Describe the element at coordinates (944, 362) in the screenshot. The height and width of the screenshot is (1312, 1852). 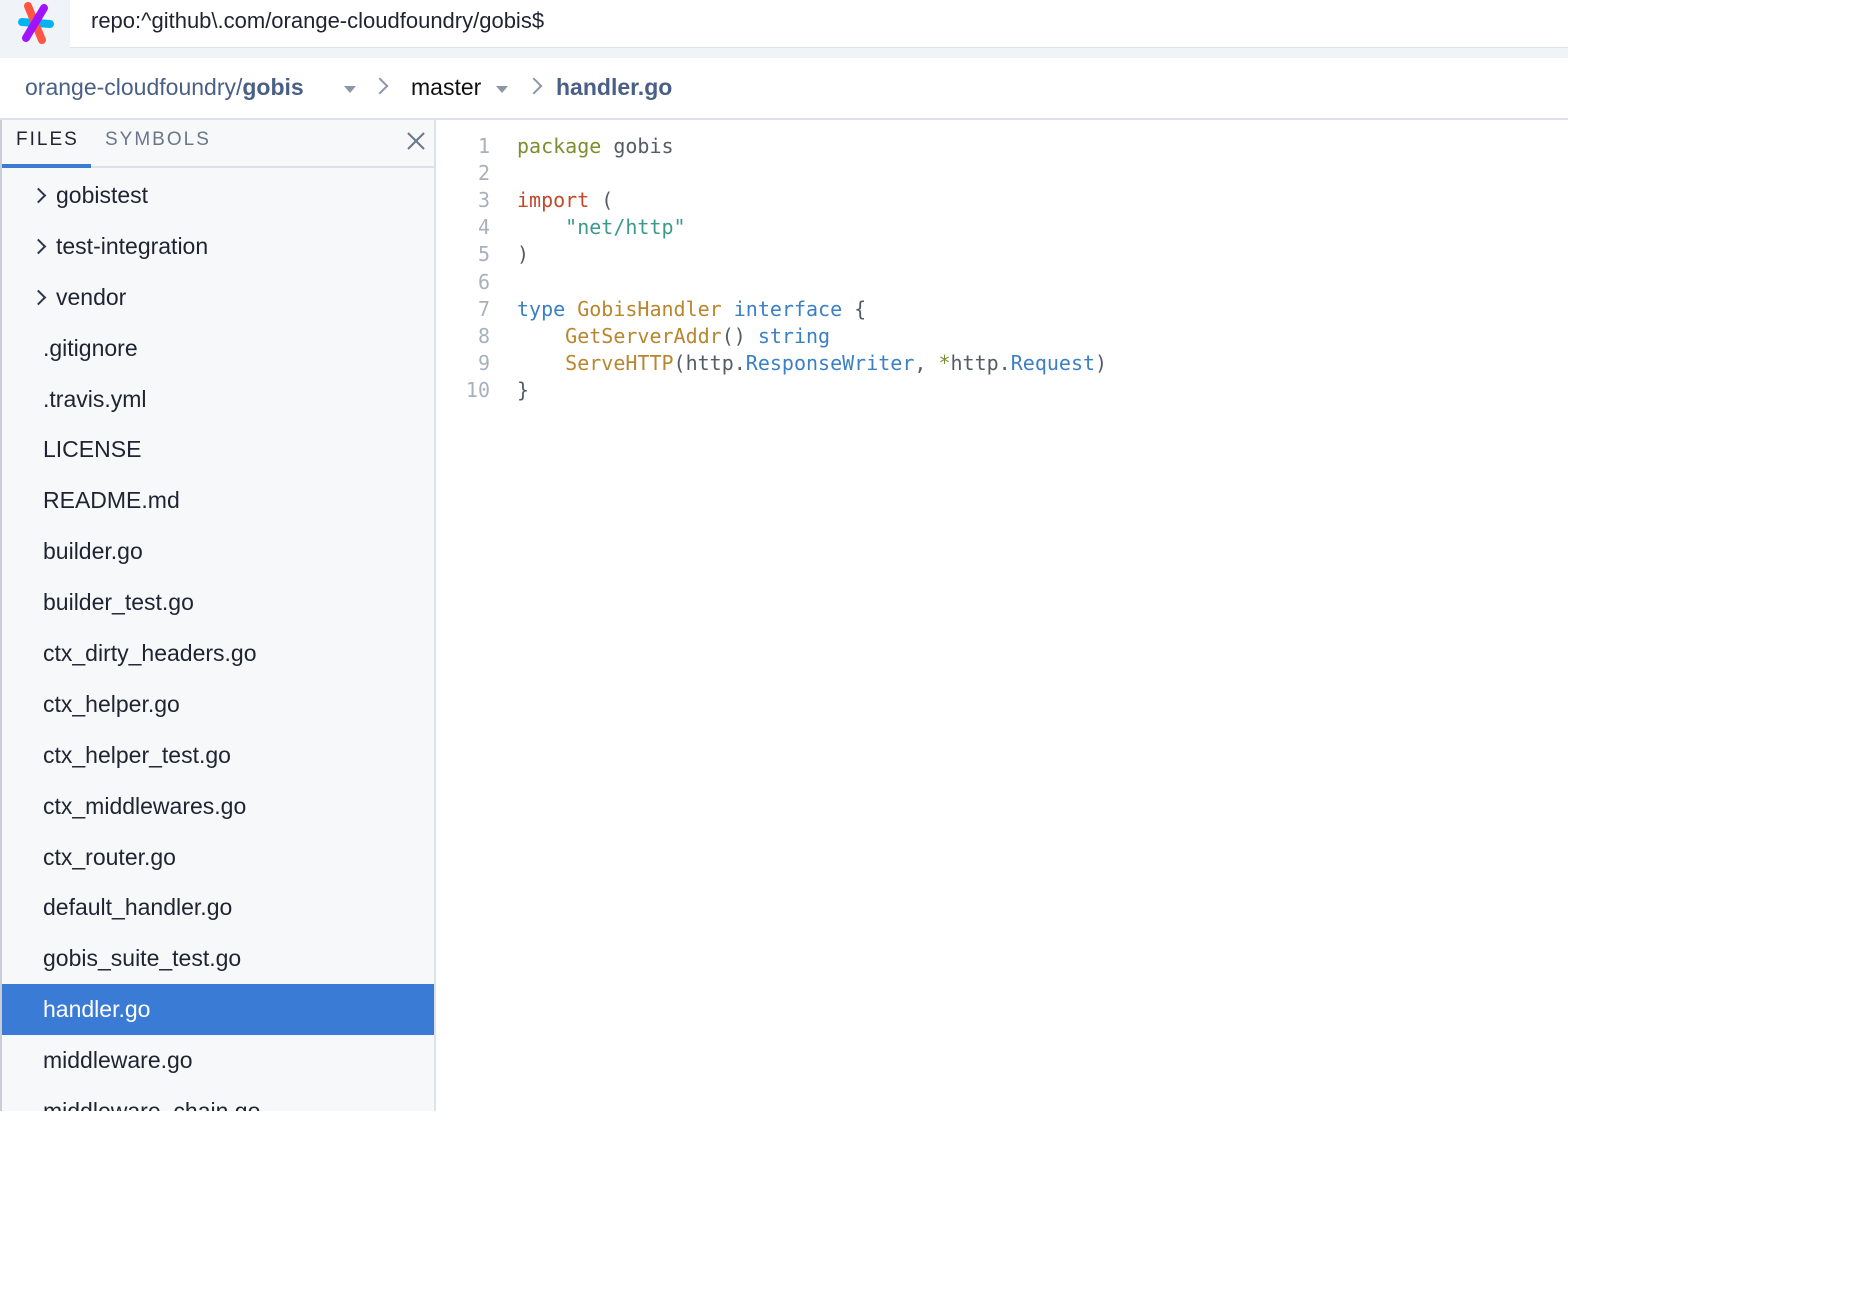
I see `code-token: *` at that location.